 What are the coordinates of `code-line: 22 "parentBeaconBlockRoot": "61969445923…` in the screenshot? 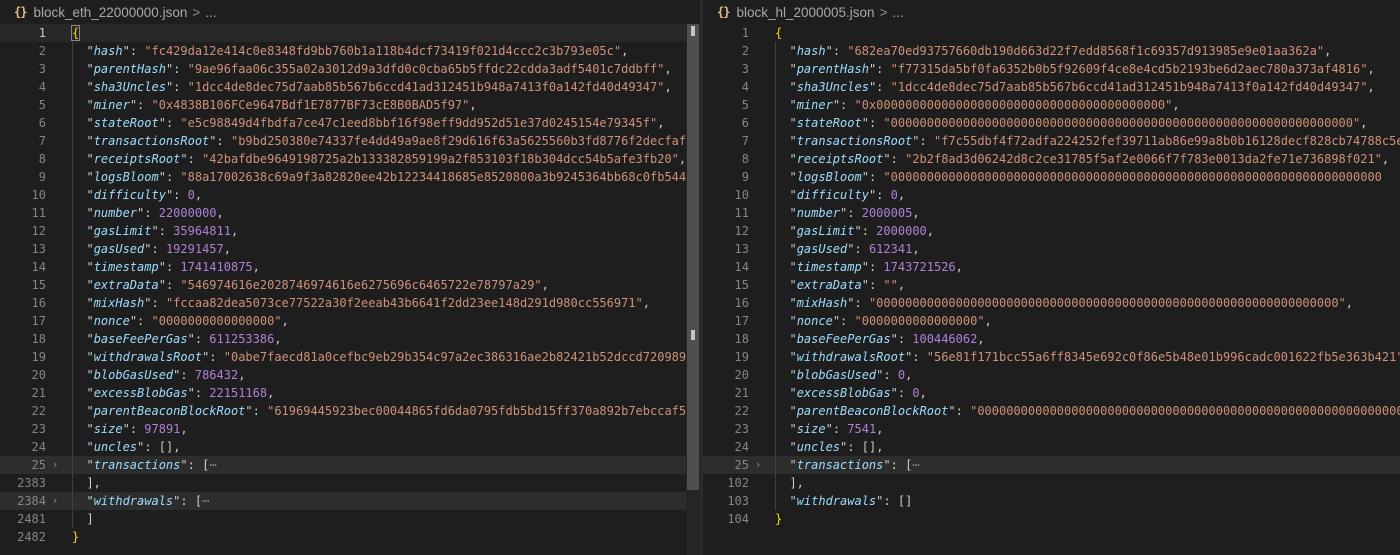 It's located at (350, 411).